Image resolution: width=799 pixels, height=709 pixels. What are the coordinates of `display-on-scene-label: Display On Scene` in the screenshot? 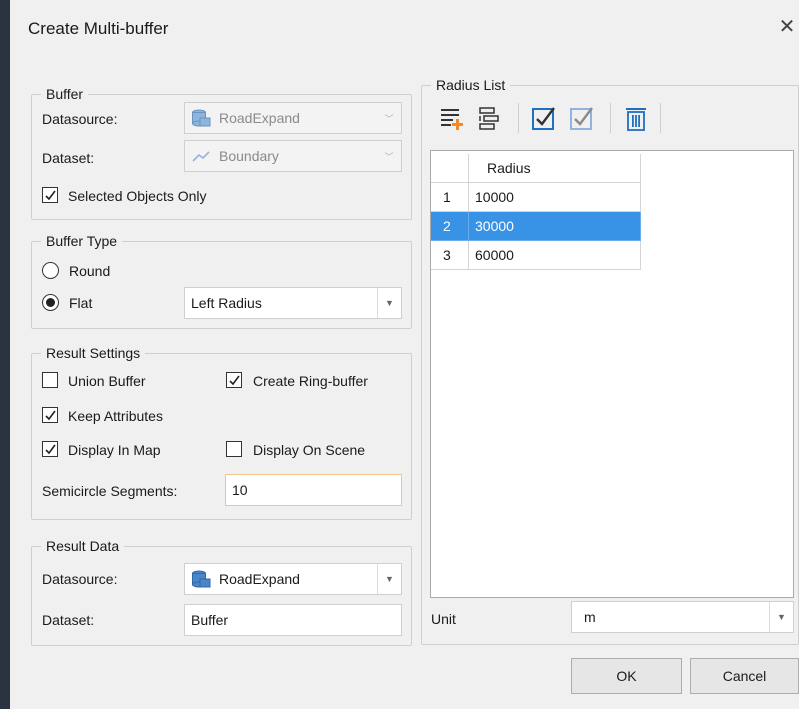 It's located at (309, 450).